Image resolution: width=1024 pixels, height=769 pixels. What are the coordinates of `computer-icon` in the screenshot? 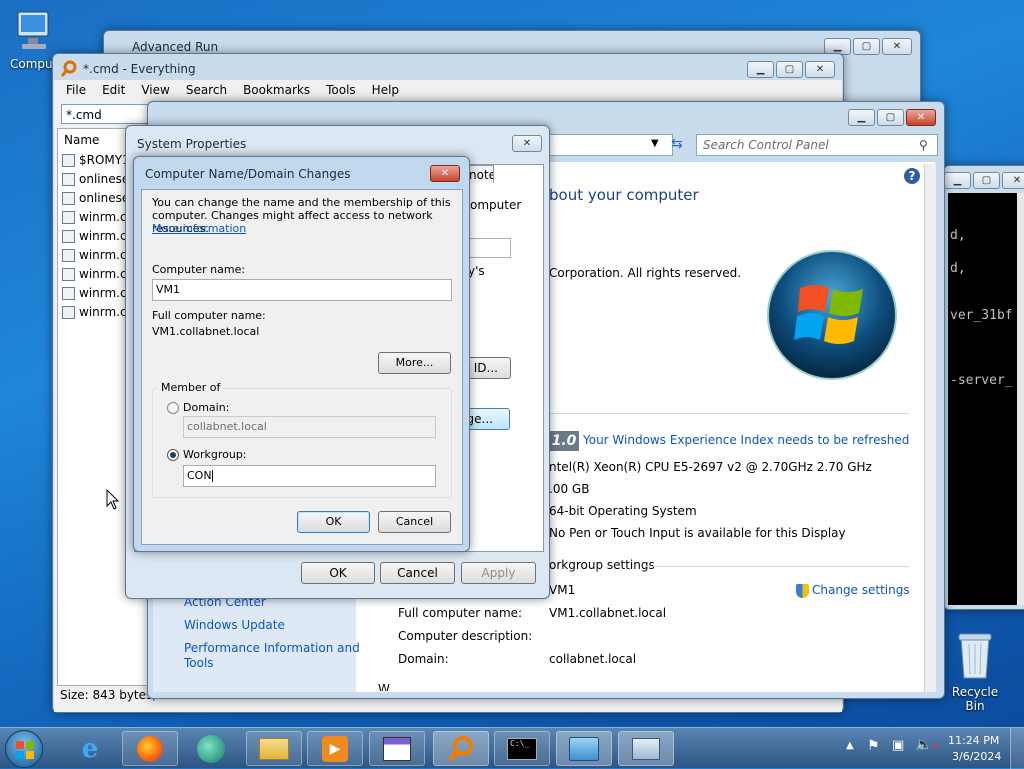 It's located at (33, 30).